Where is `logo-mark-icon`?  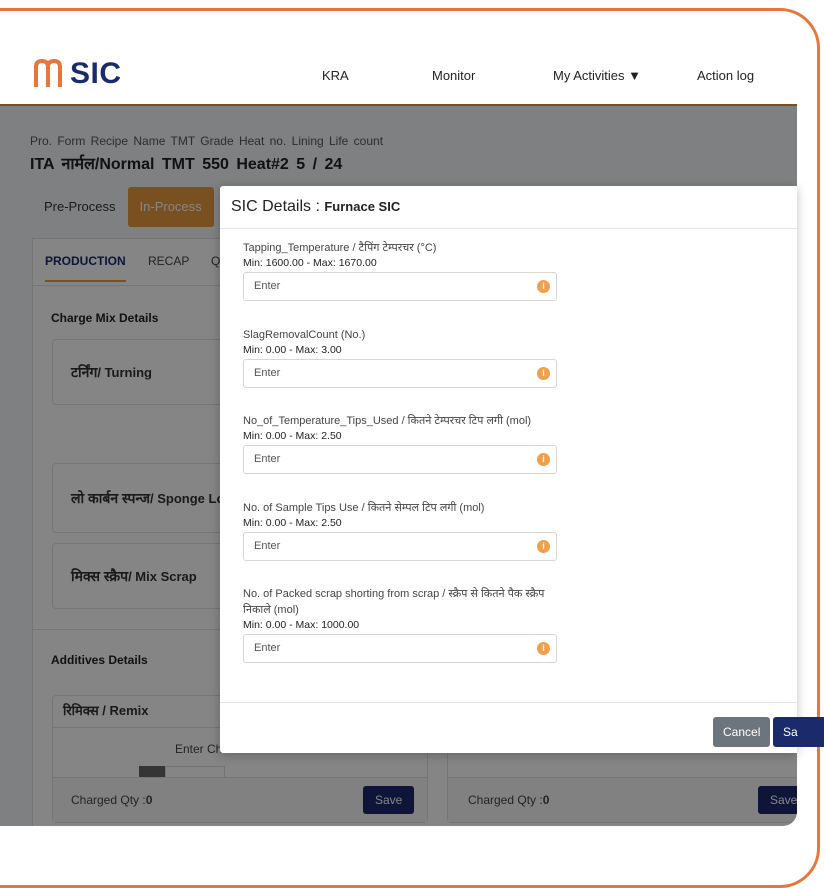
logo-mark-icon is located at coordinates (48, 72).